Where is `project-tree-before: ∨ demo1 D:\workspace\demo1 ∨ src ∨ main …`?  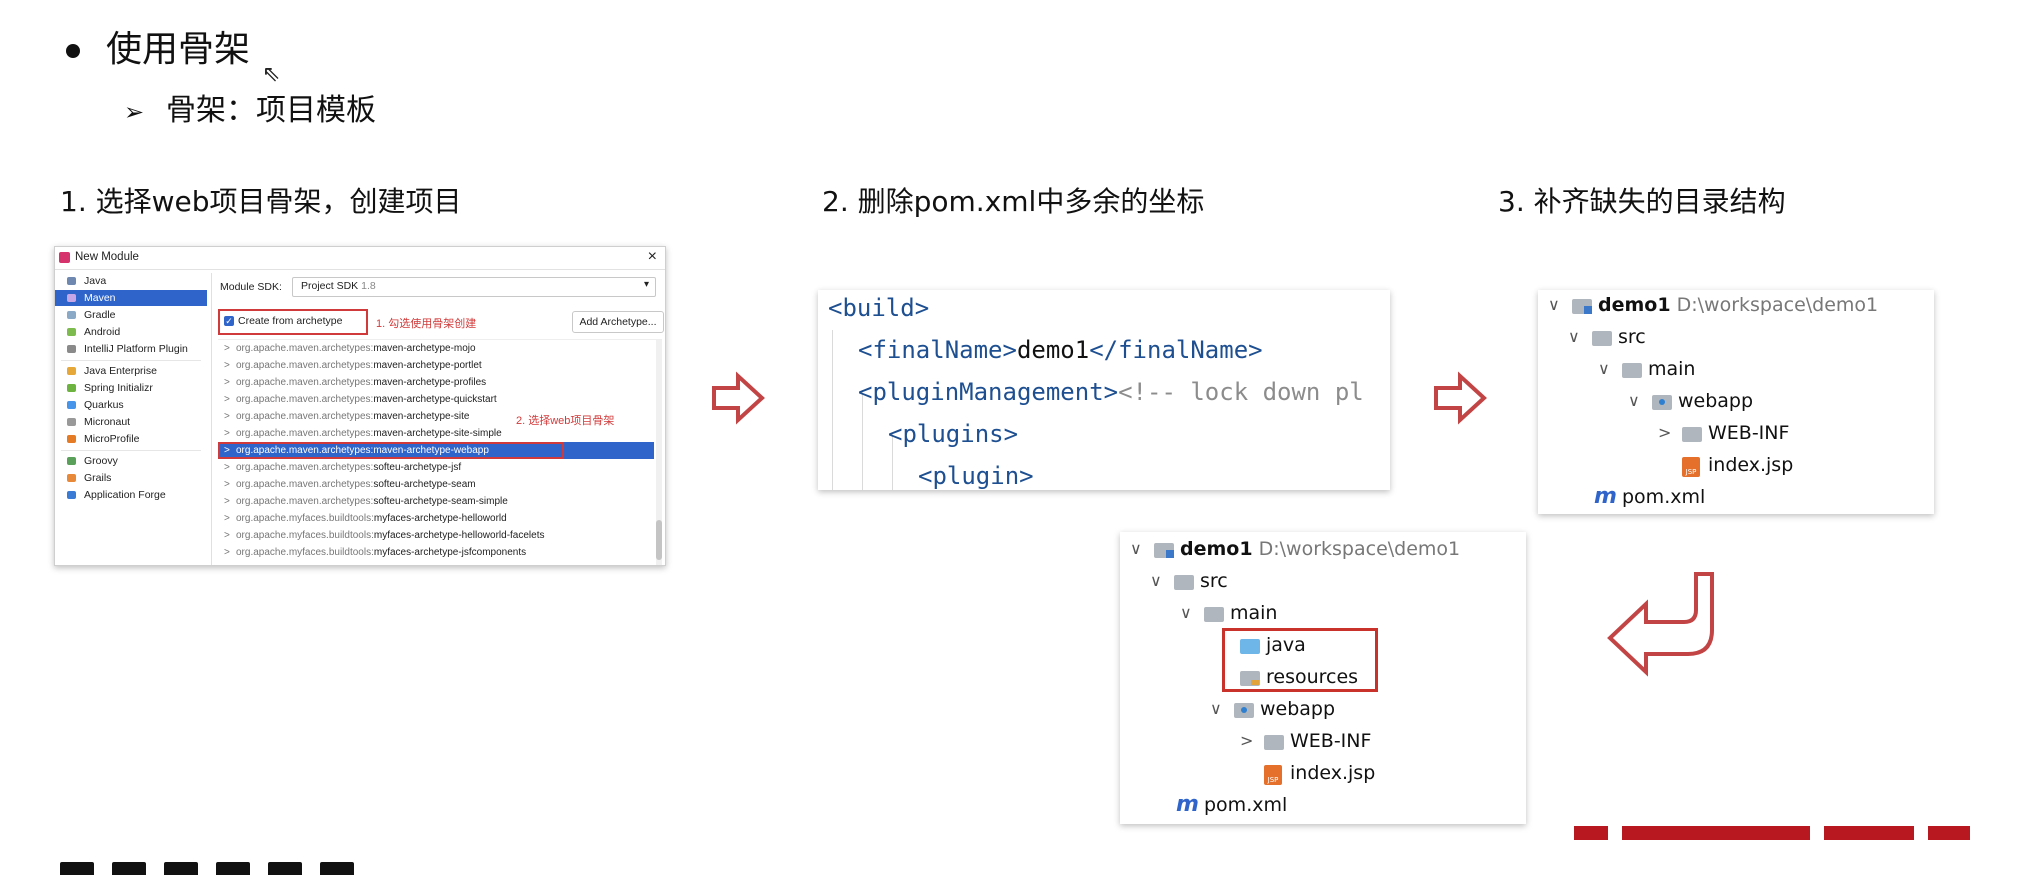
project-tree-before: ∨ demo1 D:\workspace\demo1 ∨ src ∨ main … is located at coordinates (1736, 402).